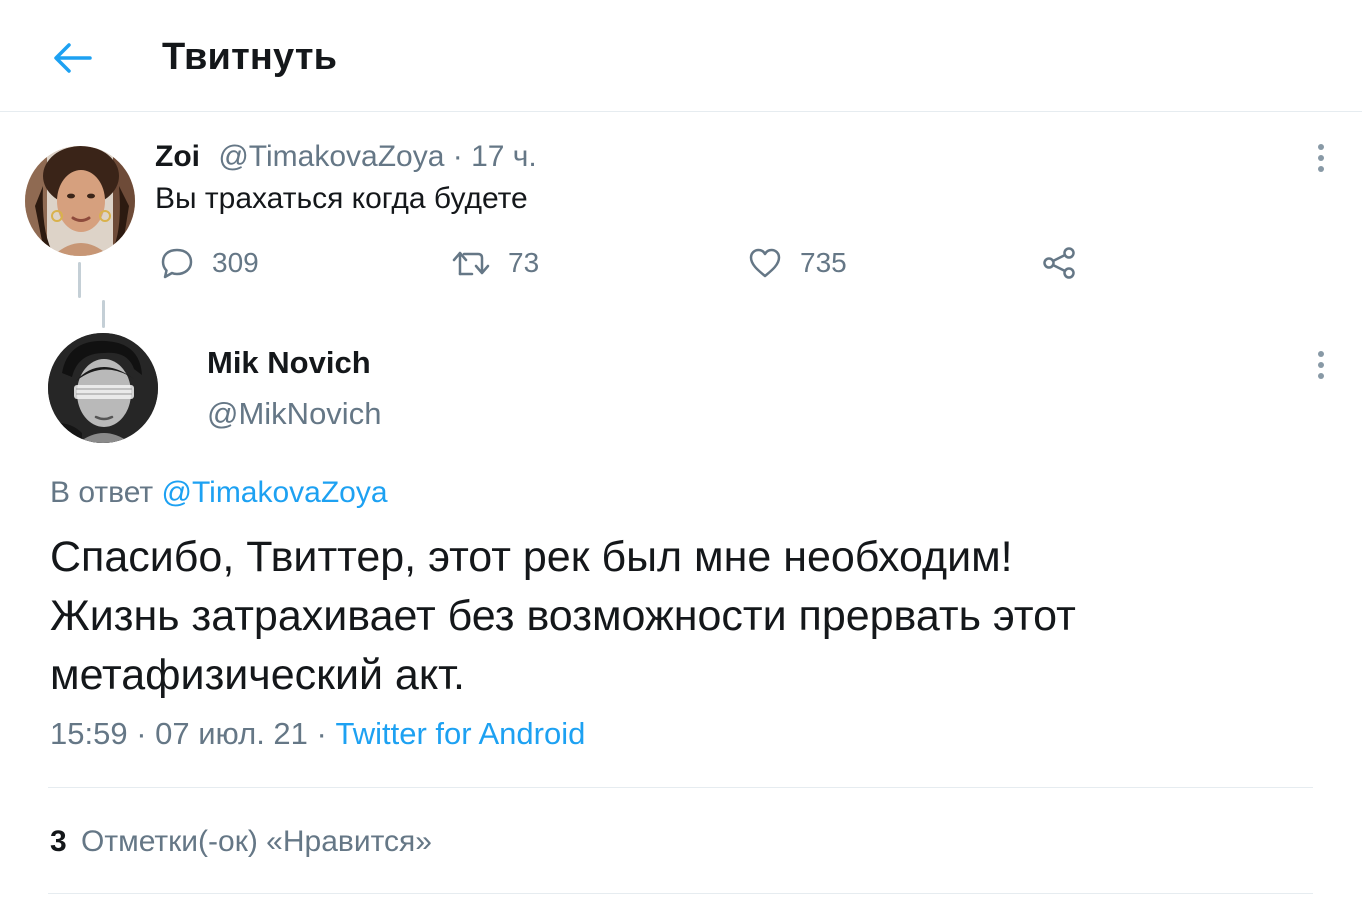 Image resolution: width=1362 pixels, height=915 pixels. What do you see at coordinates (681, 56) in the screenshot?
I see `top-bar: Твитнуть` at bounding box center [681, 56].